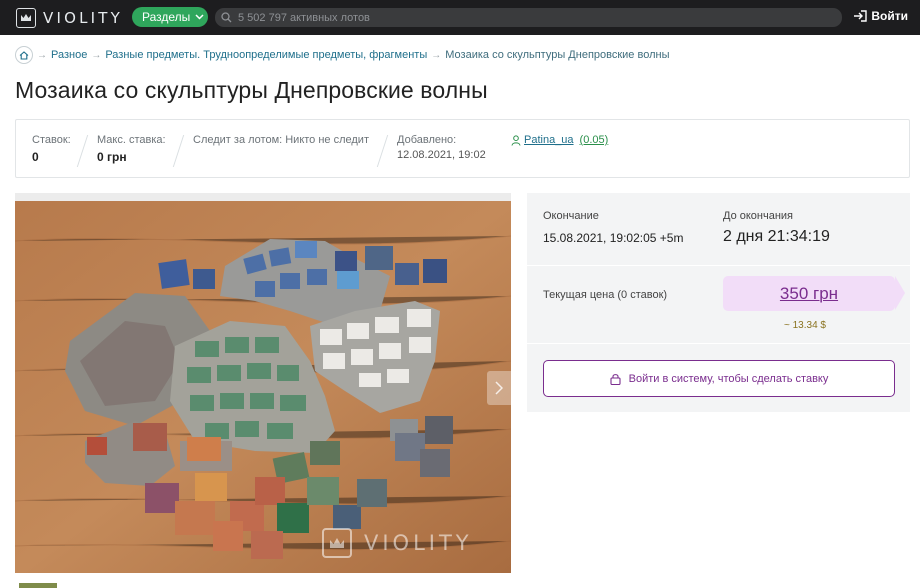 The height and width of the screenshot is (588, 920). I want to click on bids-label: Ставок:, so click(51, 140).